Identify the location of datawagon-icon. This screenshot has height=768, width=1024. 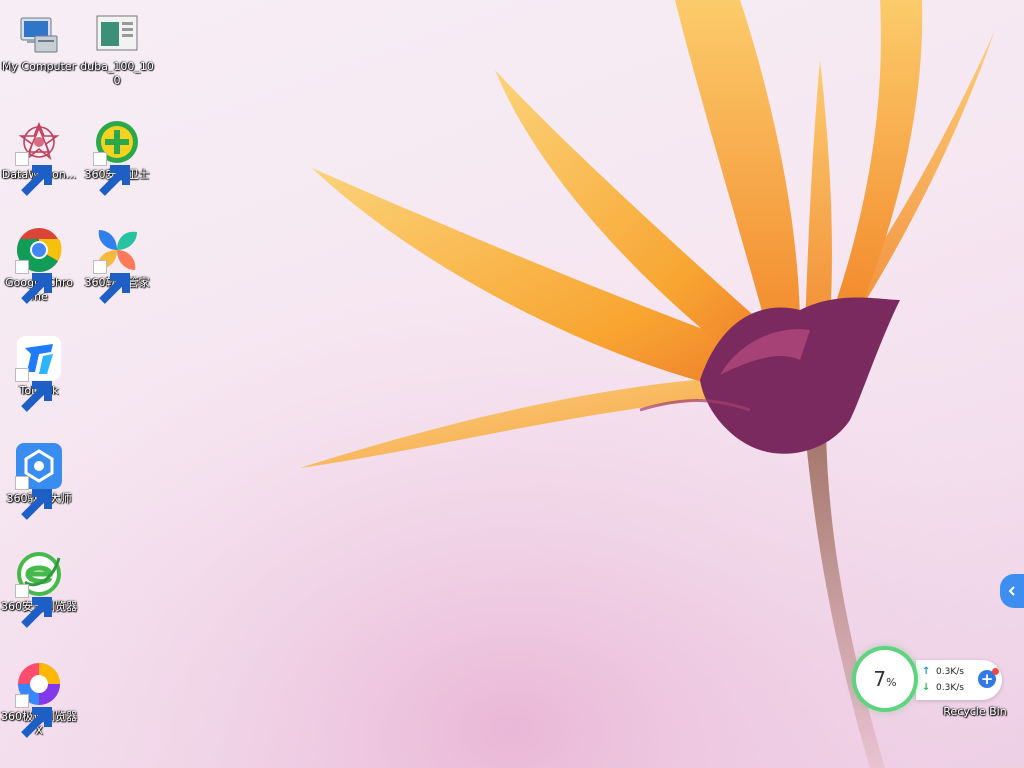
(39, 157).